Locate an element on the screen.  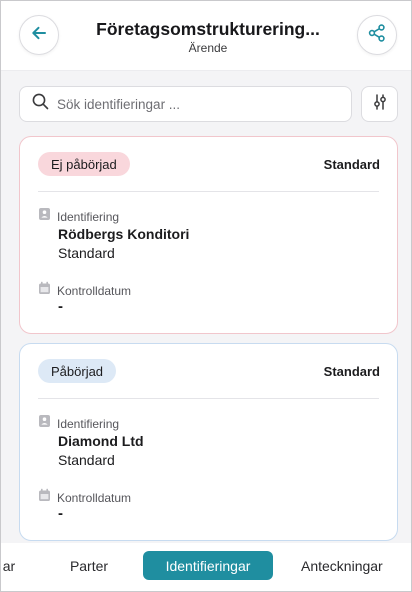
sliders-icon is located at coordinates (380, 104).